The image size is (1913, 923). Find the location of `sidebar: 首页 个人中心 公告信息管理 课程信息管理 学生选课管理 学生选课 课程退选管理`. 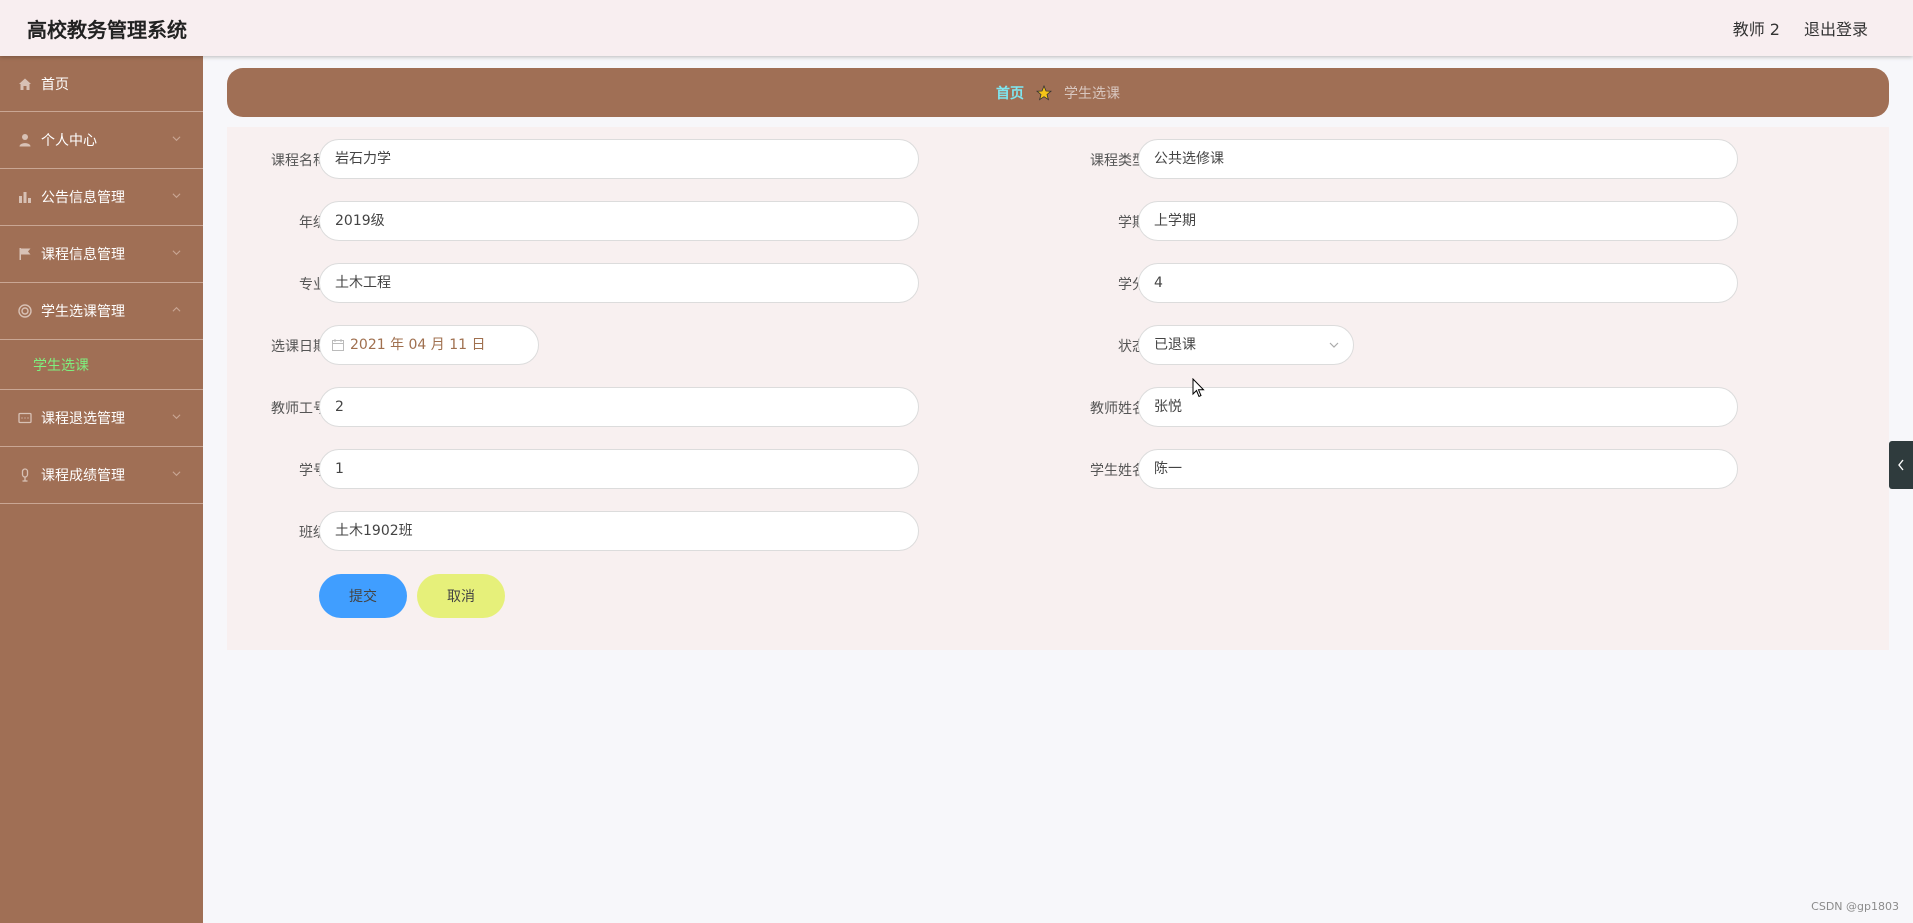

sidebar: 首页 个人中心 公告信息管理 课程信息管理 学生选课管理 学生选课 课程退选管理 is located at coordinates (101, 489).